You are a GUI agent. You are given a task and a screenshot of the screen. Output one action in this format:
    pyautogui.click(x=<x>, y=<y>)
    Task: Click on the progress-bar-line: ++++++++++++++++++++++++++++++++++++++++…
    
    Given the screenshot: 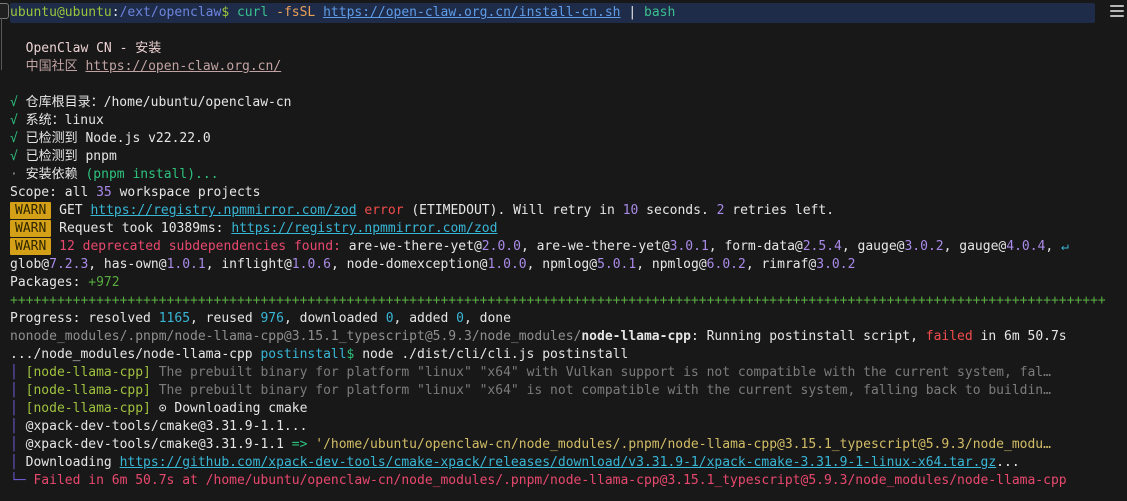 What is the action you would take?
    pyautogui.click(x=568, y=301)
    